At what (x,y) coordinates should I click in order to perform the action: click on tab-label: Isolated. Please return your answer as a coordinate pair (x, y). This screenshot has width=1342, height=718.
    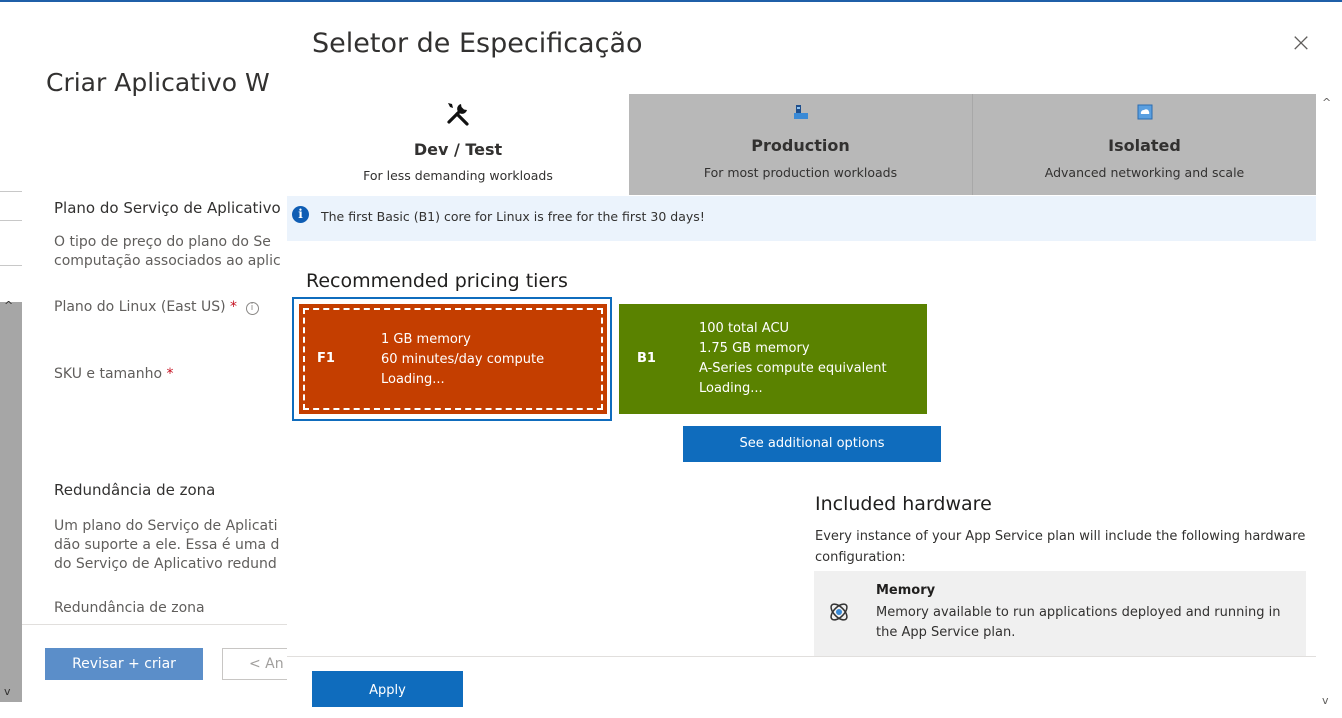
    Looking at the image, I should click on (1144, 145).